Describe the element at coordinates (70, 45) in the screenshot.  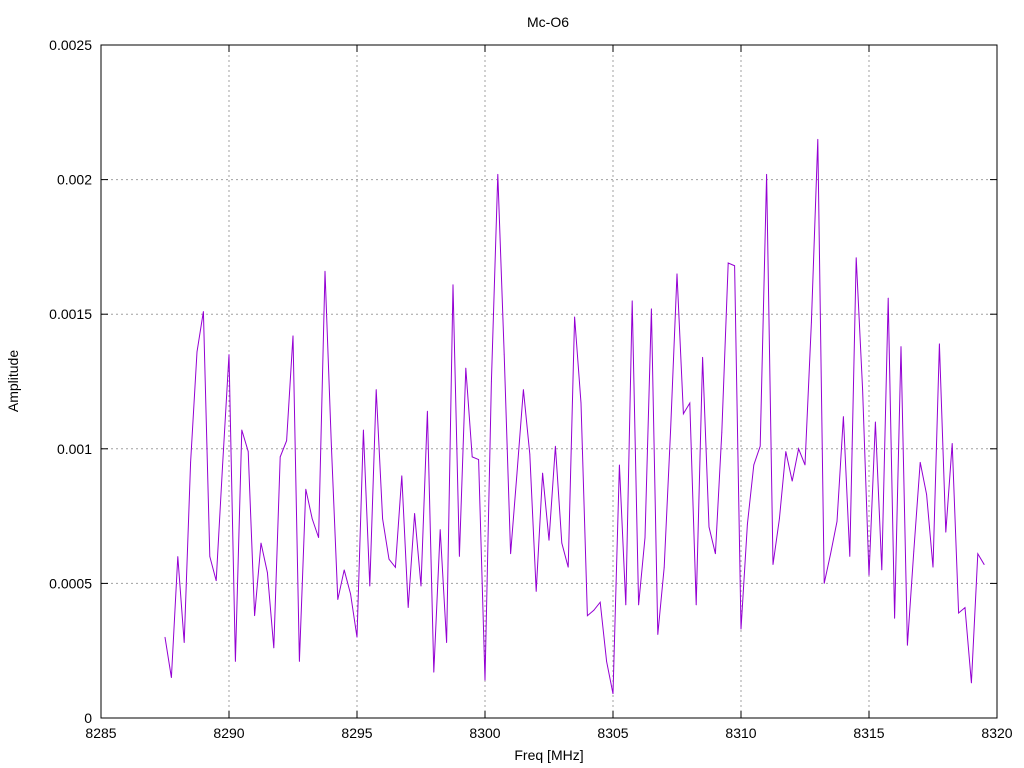
I see `y-tick-label: 0.0025` at that location.